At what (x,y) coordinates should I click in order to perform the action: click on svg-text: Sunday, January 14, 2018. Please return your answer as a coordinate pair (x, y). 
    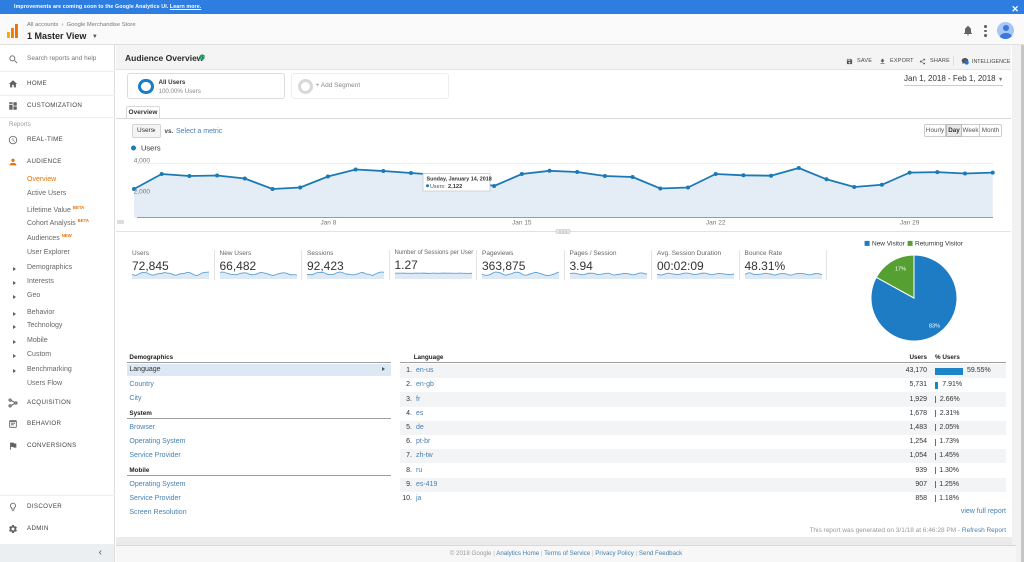
    Looking at the image, I should click on (459, 180).